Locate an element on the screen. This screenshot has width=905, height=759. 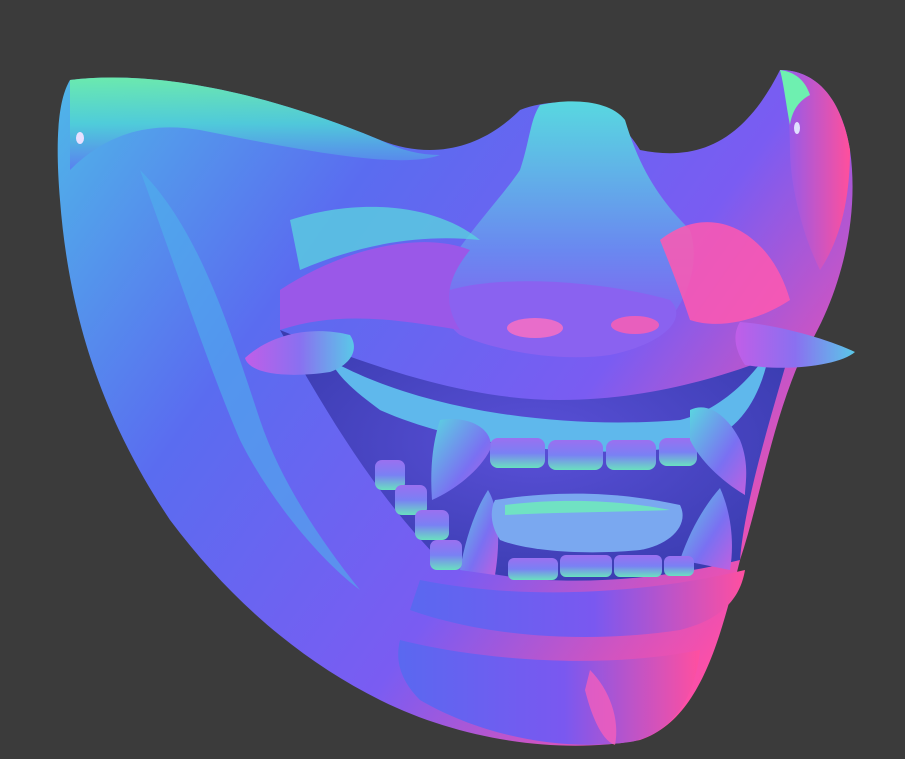
strap-hole-left is located at coordinates (80, 138).